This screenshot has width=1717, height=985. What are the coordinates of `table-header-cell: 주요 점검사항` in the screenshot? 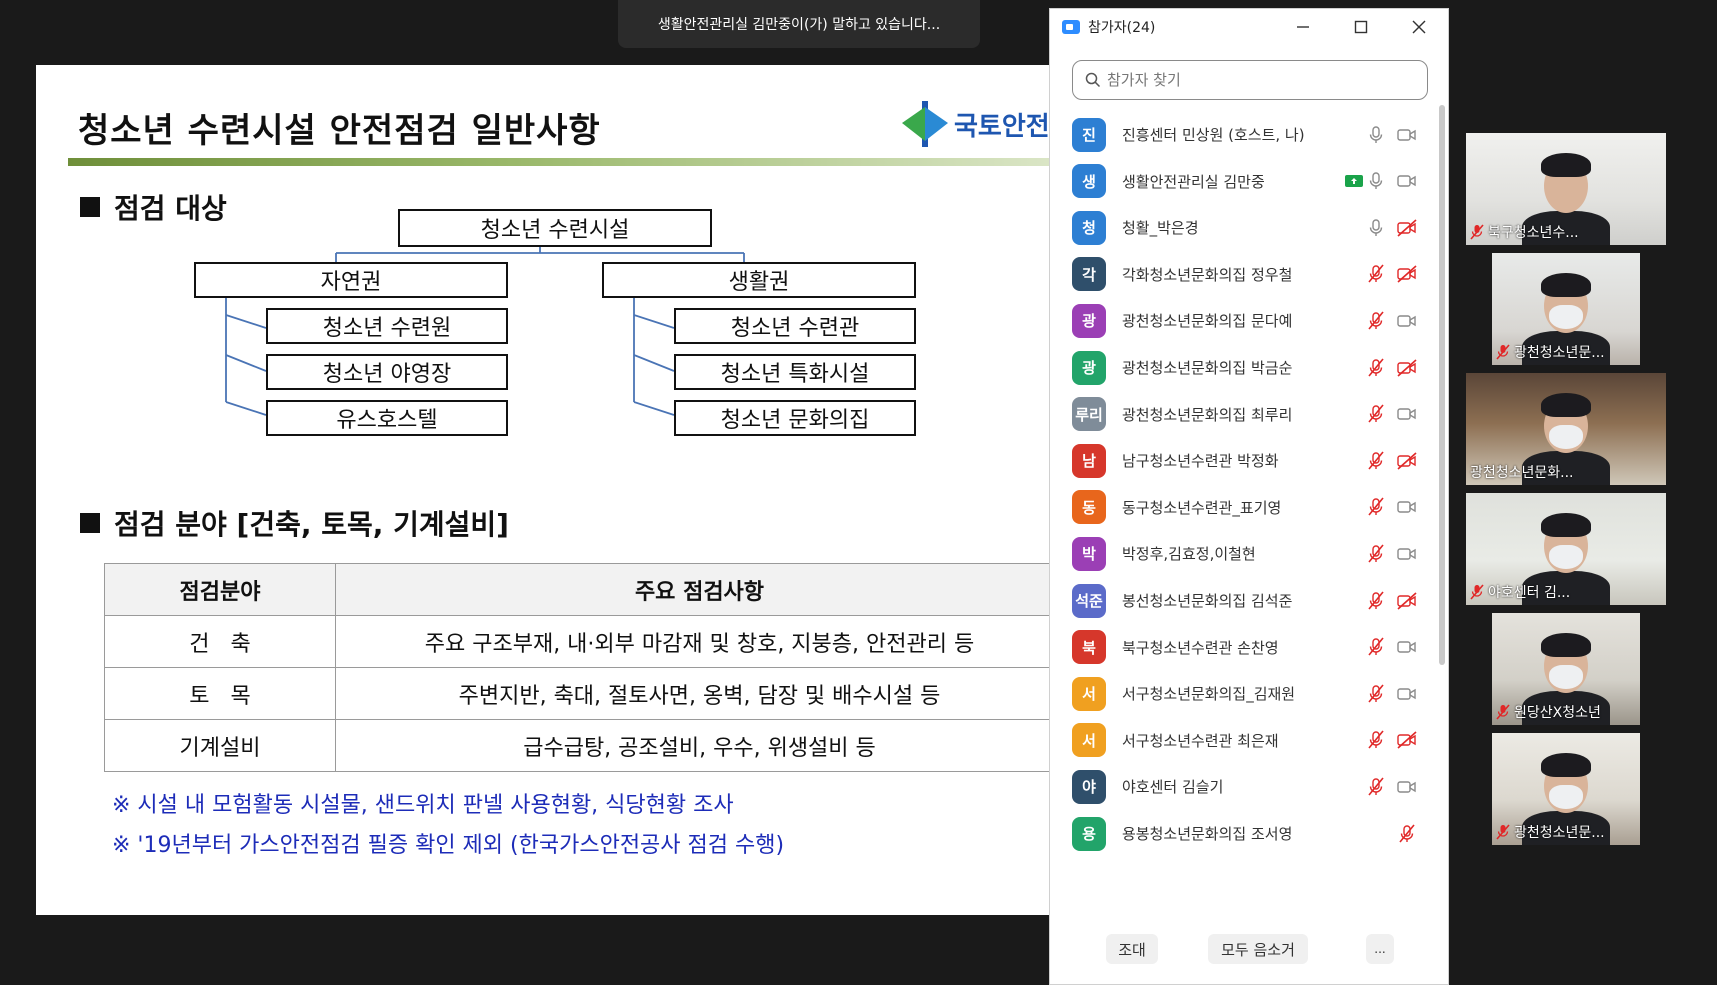 It's located at (692, 589).